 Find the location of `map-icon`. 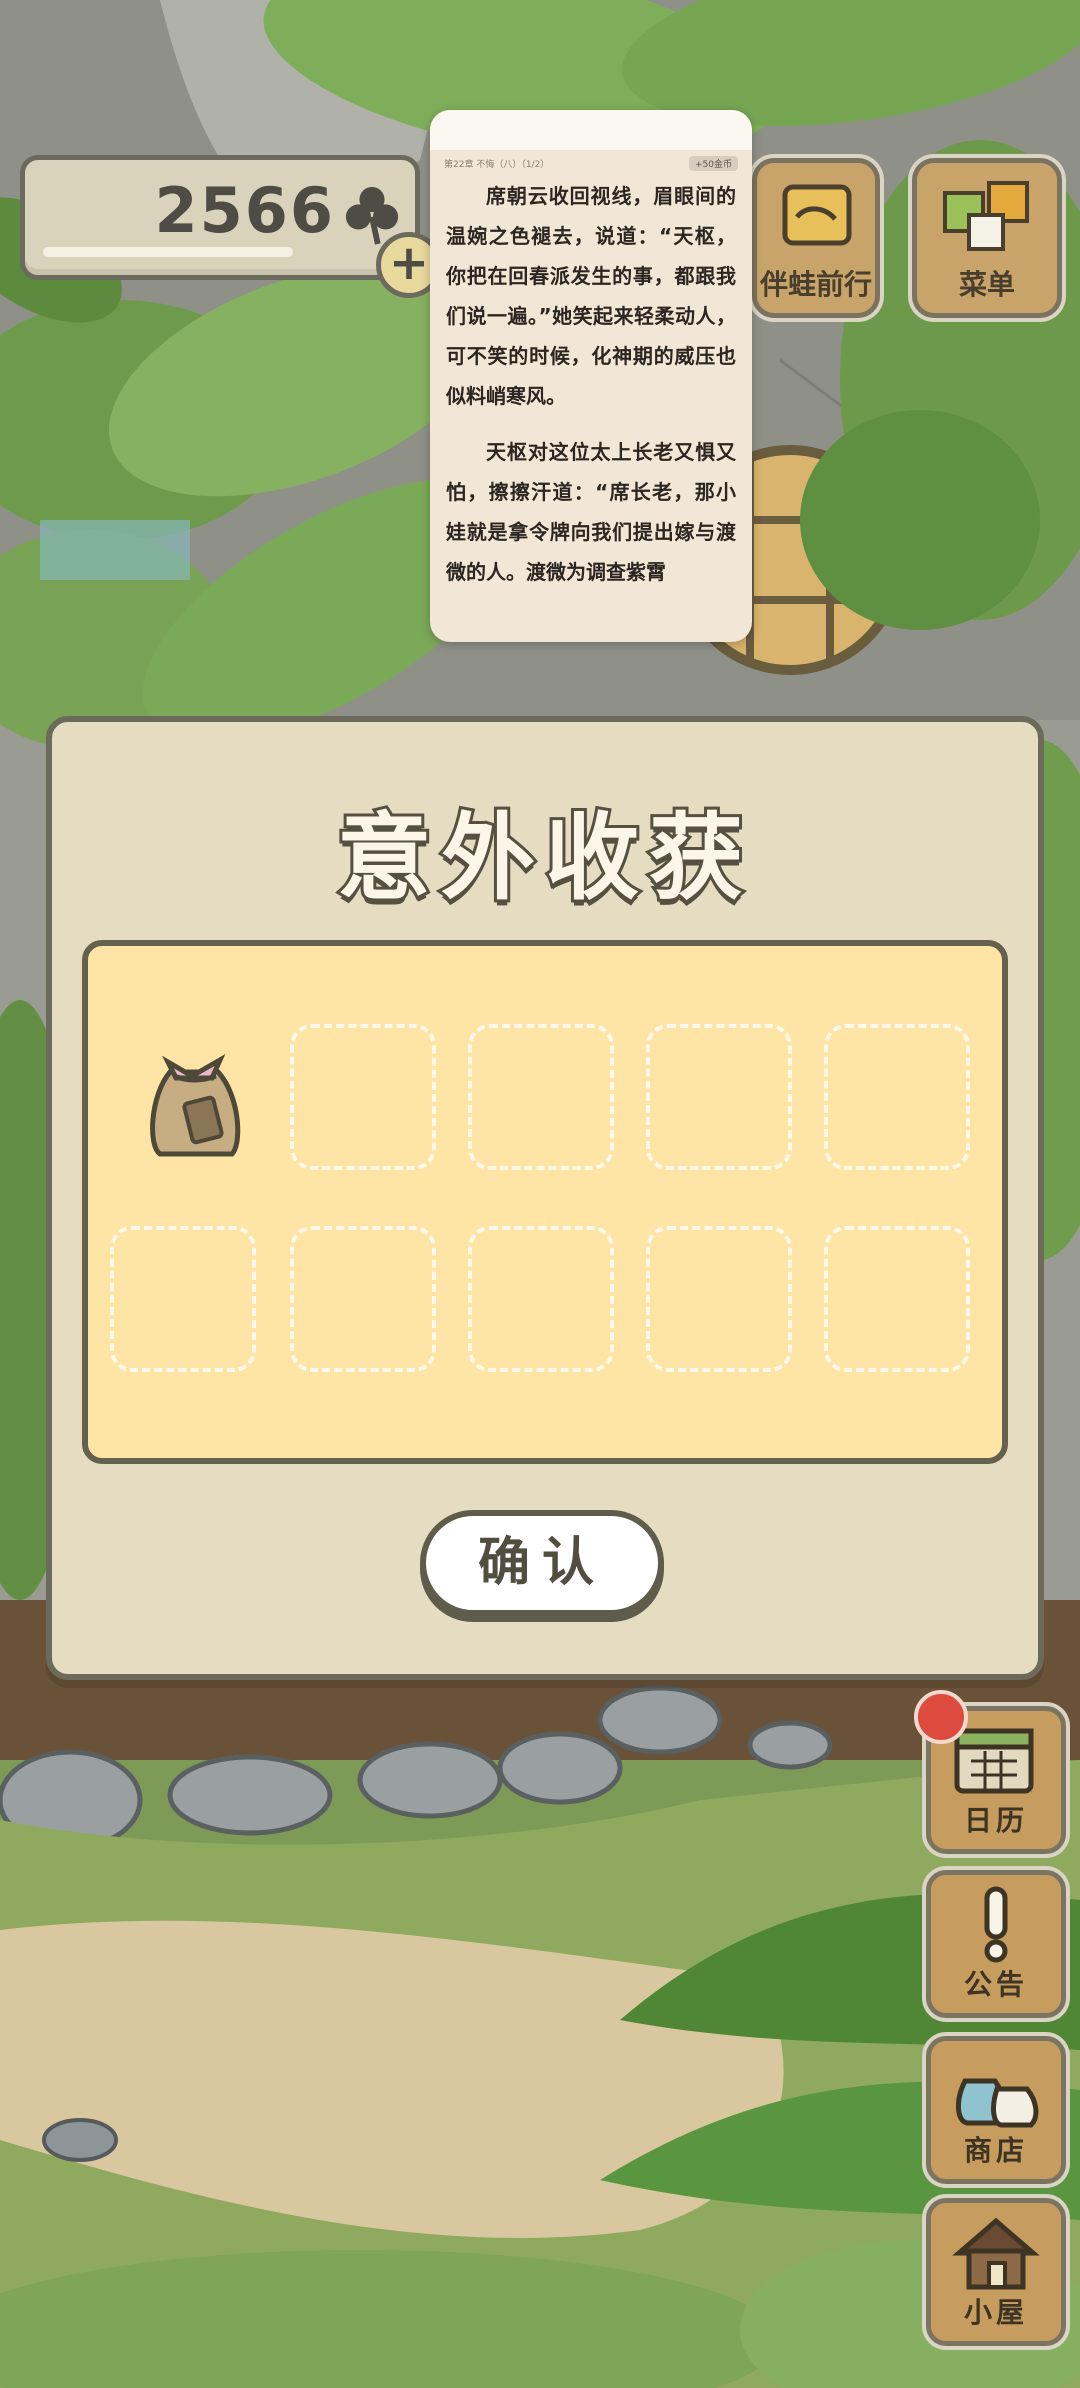

map-icon is located at coordinates (817, 215).